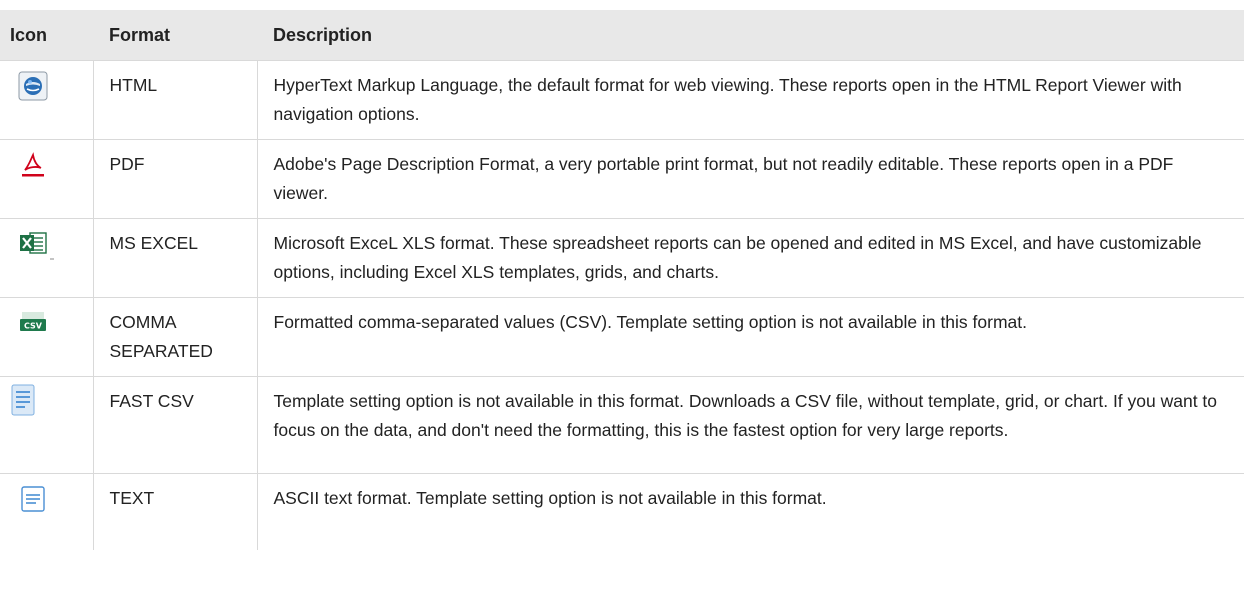 The height and width of the screenshot is (612, 1244). I want to click on format-cell: TEXT, so click(175, 511).